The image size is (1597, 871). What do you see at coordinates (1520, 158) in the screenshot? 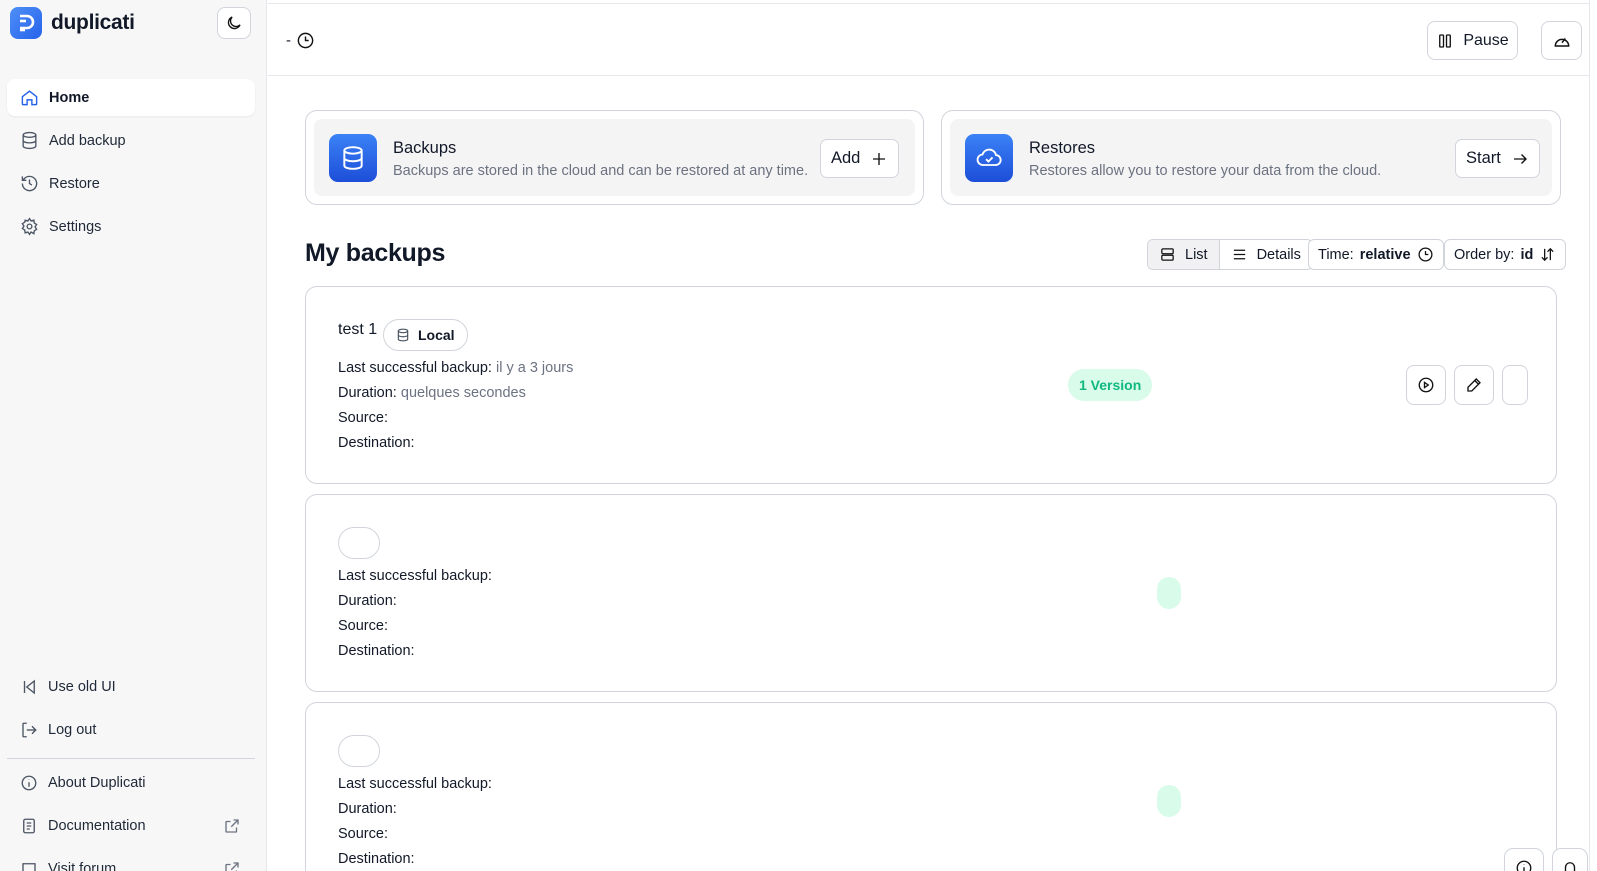
I see `arrow-right-icon` at bounding box center [1520, 158].